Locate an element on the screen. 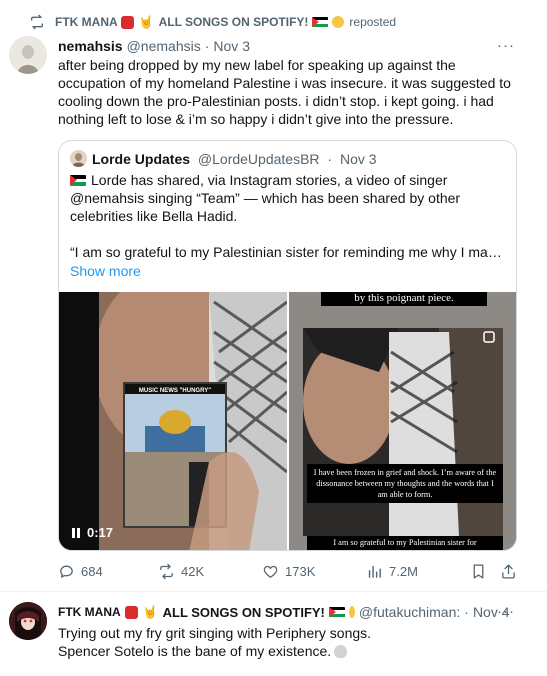 This screenshot has width=547, height=676. share-button is located at coordinates (511, 571).